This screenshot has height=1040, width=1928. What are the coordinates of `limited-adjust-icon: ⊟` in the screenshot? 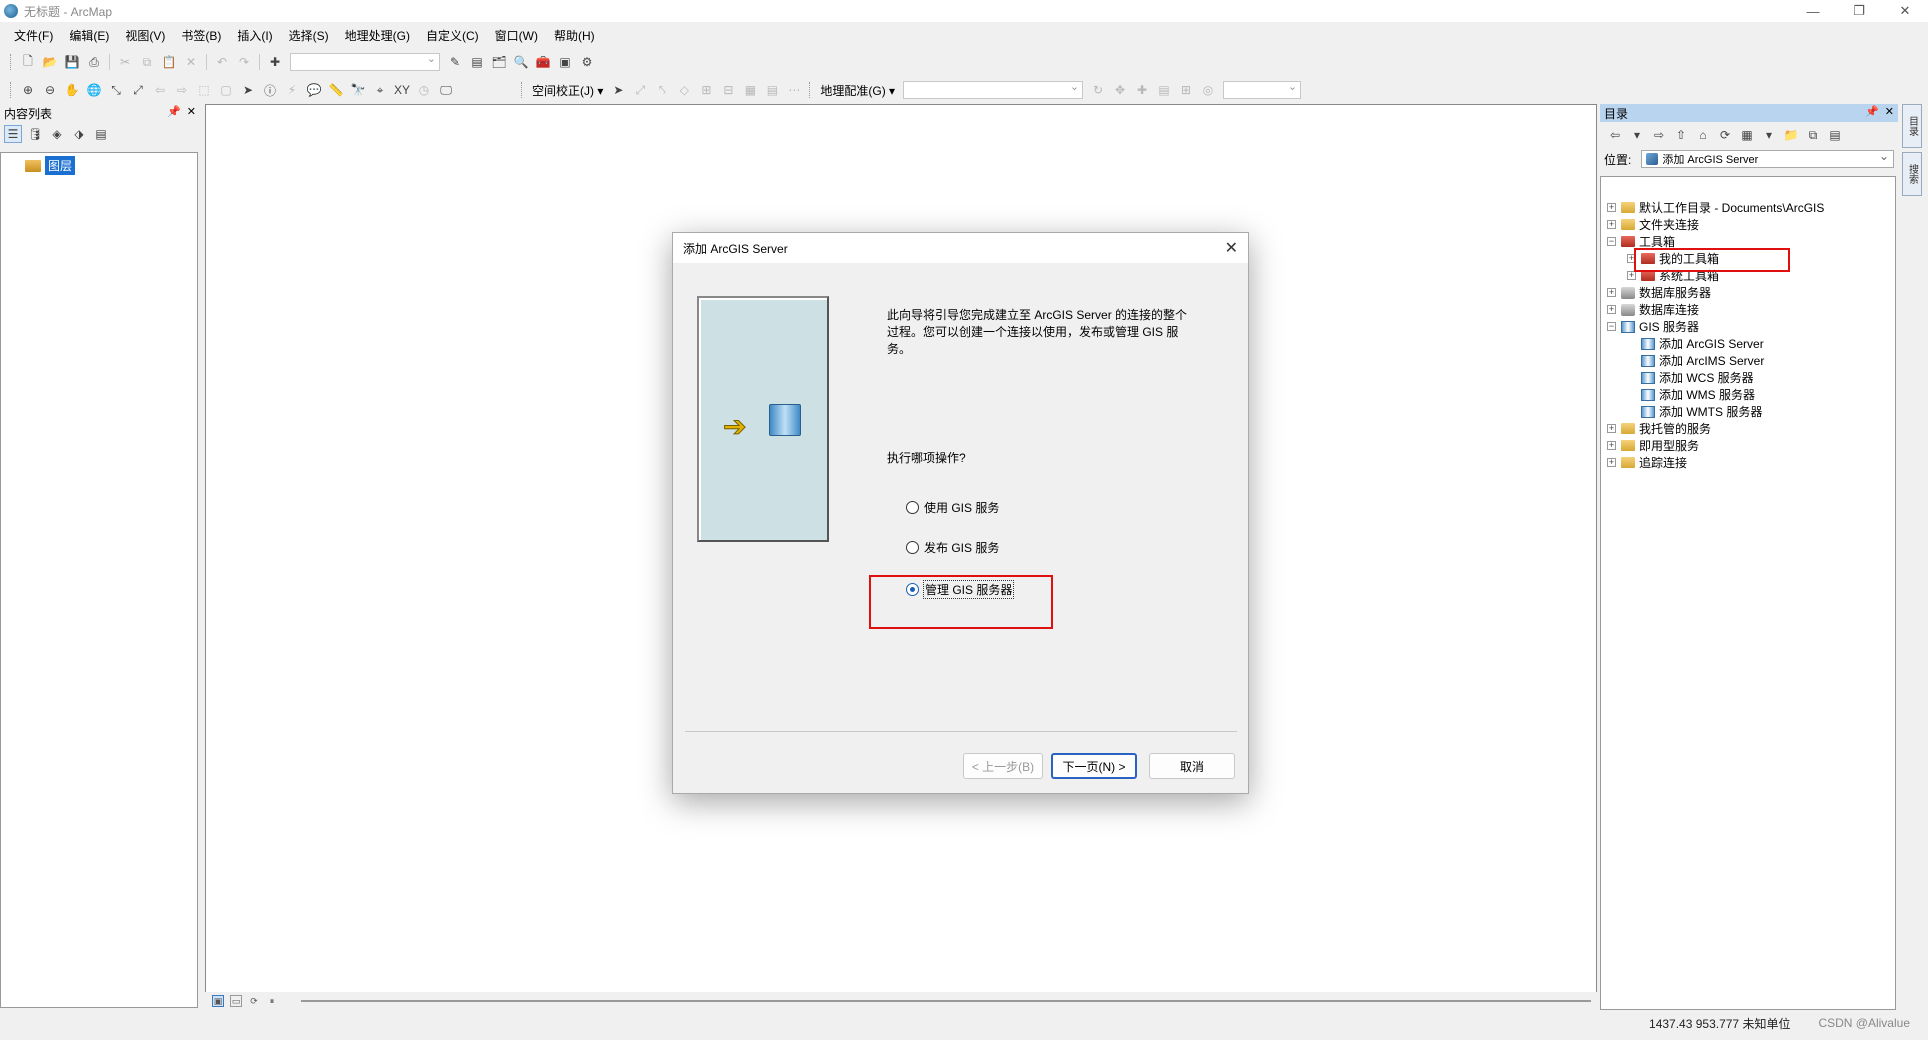 It's located at (728, 90).